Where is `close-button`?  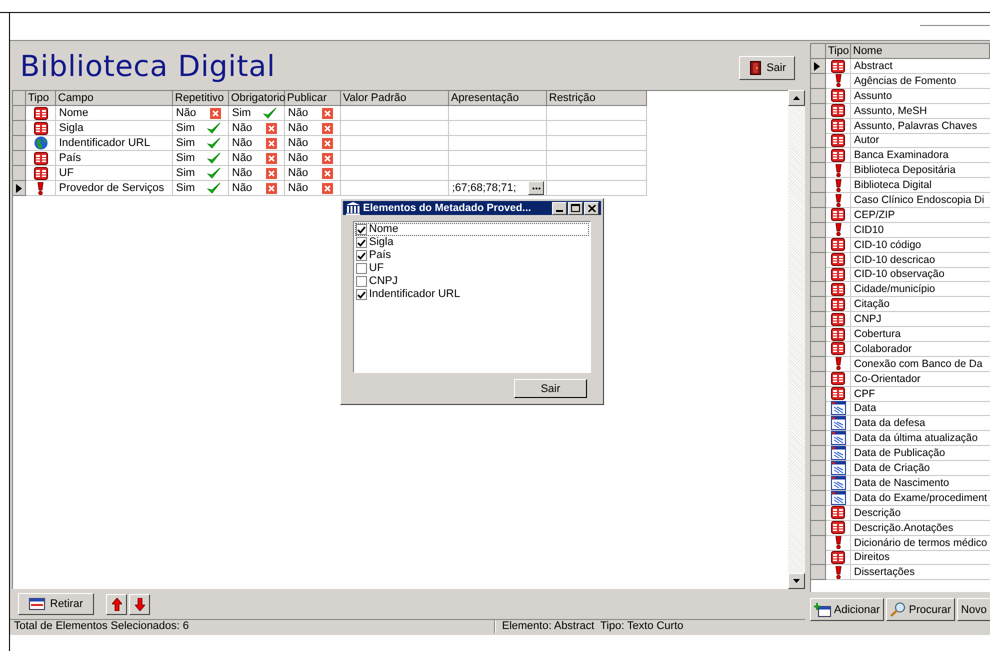
close-button is located at coordinates (591, 208).